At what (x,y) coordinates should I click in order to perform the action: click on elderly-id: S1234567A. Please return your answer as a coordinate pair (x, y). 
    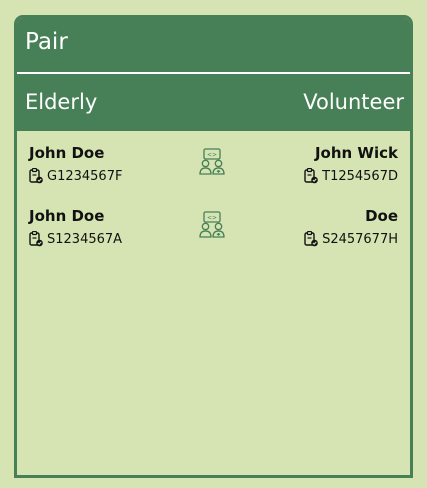
    Looking at the image, I should click on (75, 239).